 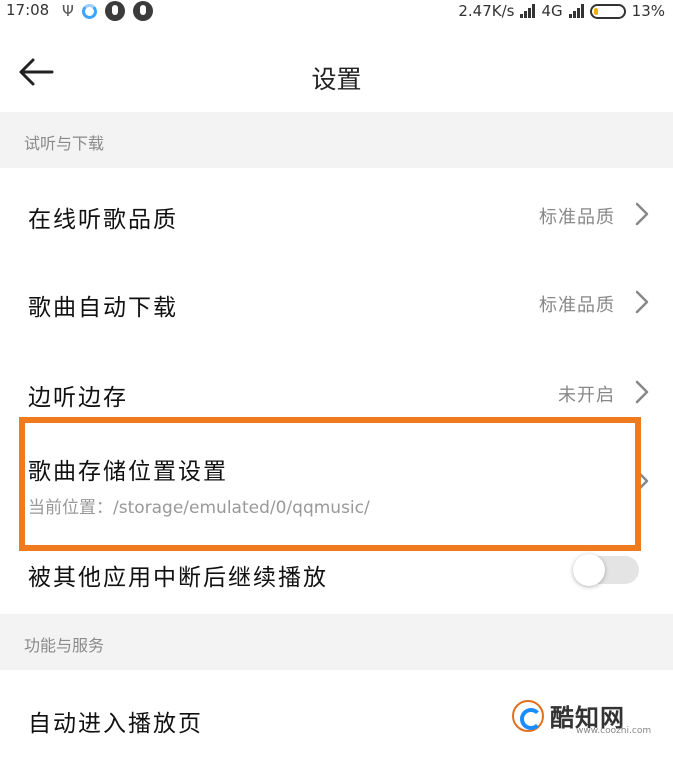 I want to click on section-header-features-services: 功能与服务, so click(x=336, y=642).